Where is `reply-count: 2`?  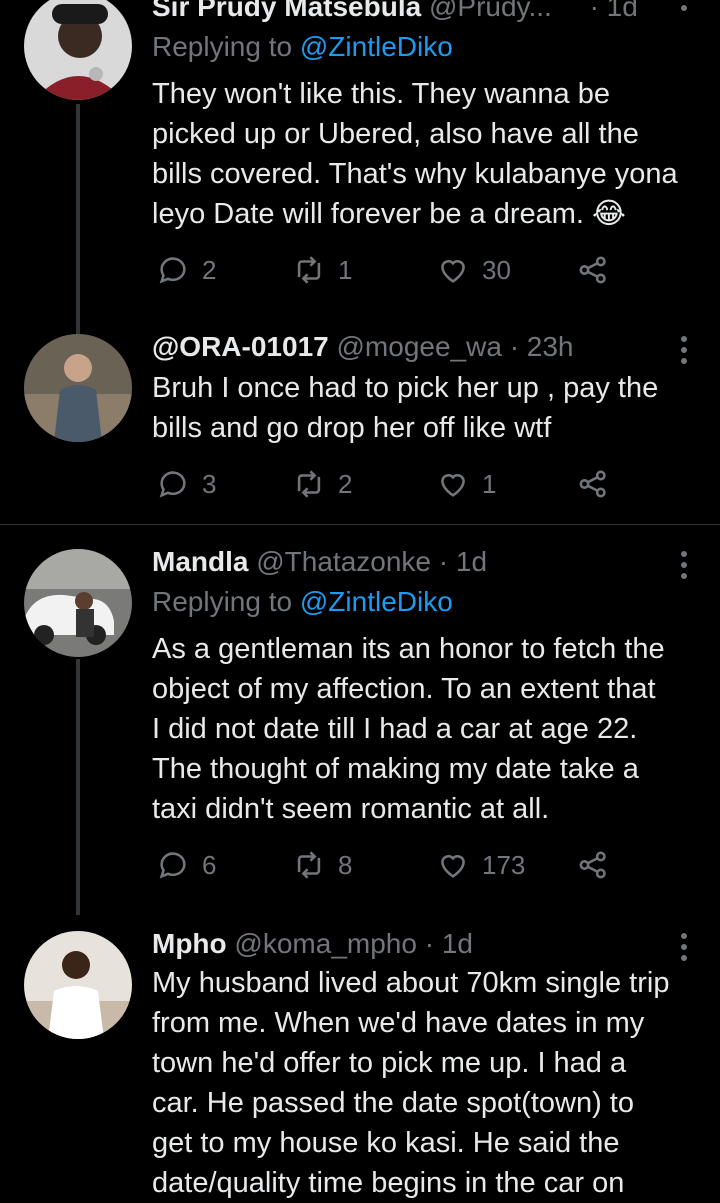
reply-count: 2 is located at coordinates (209, 269).